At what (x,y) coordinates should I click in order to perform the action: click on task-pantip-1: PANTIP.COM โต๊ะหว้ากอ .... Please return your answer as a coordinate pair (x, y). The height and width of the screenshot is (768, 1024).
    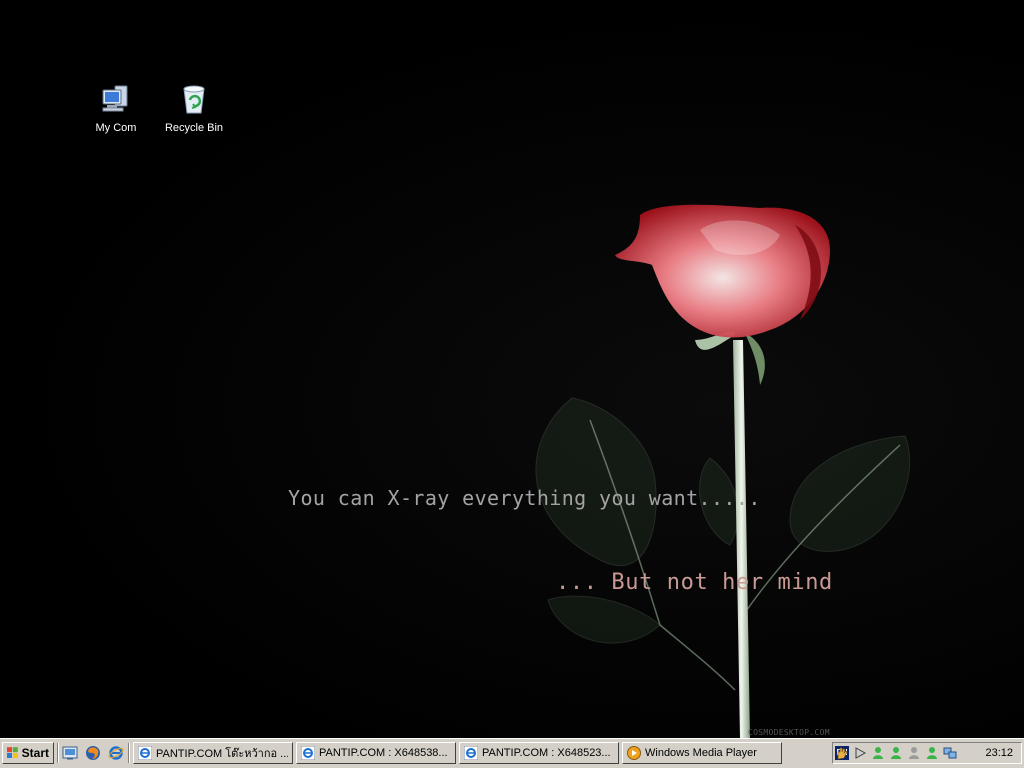
    Looking at the image, I should click on (213, 753).